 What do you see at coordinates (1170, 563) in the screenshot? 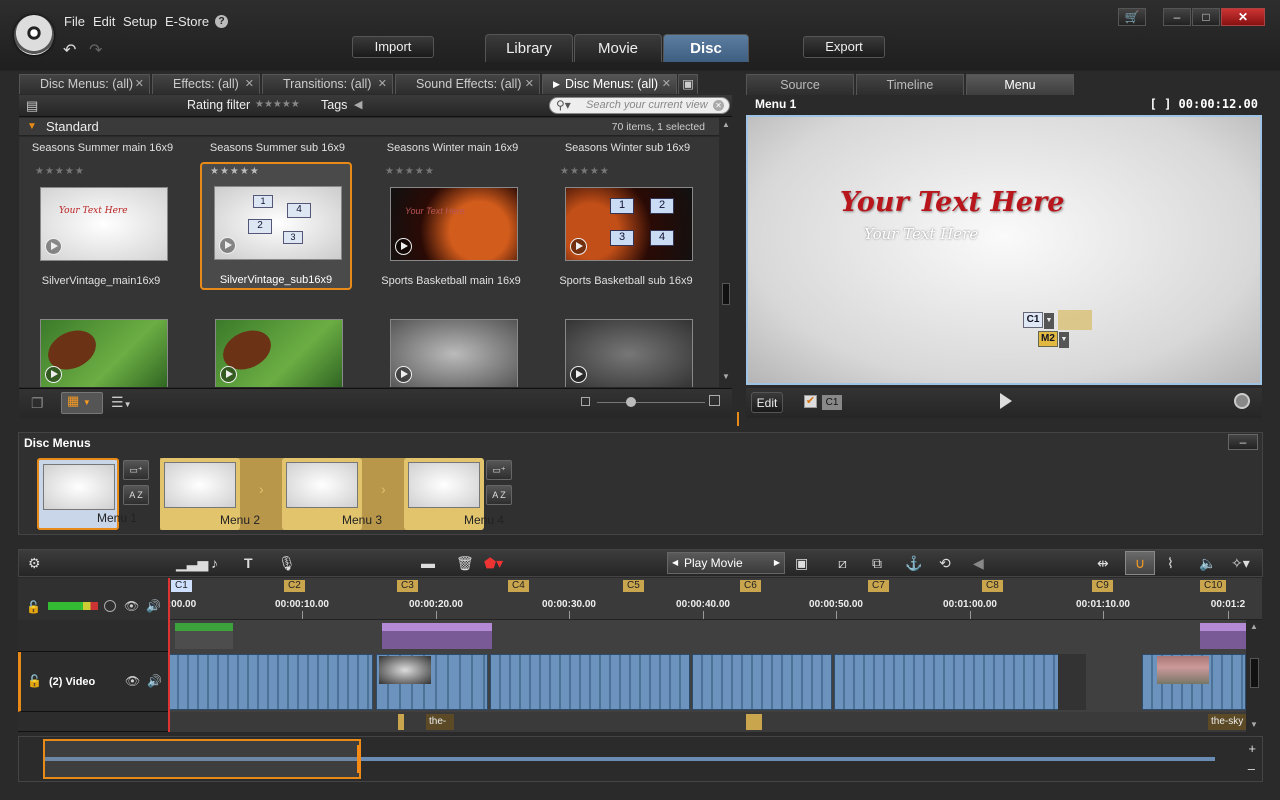
I see `keyframe-icon: ⌇` at bounding box center [1170, 563].